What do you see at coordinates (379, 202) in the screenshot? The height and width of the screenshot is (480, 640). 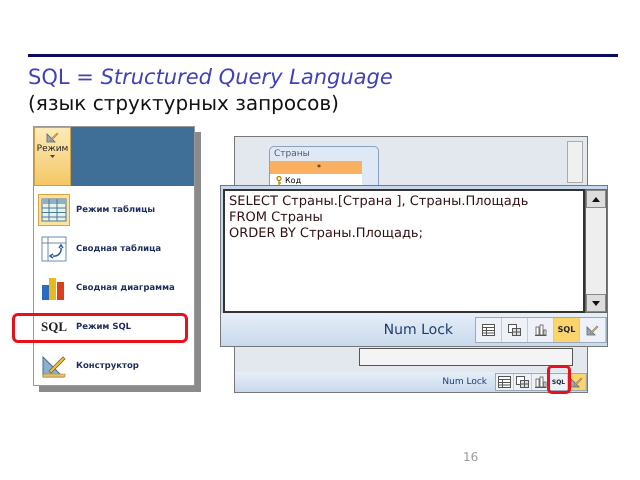 I see `code-line: SELECT Страны.[Страна ], Страны.Площадь` at bounding box center [379, 202].